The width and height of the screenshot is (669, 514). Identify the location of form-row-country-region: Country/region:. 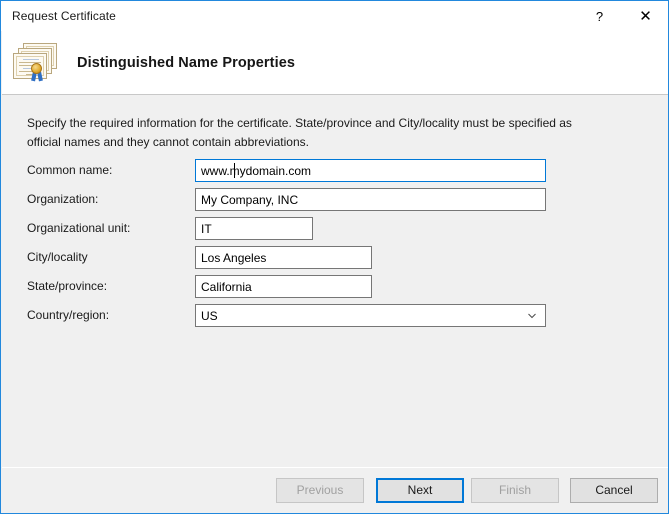
(335, 317).